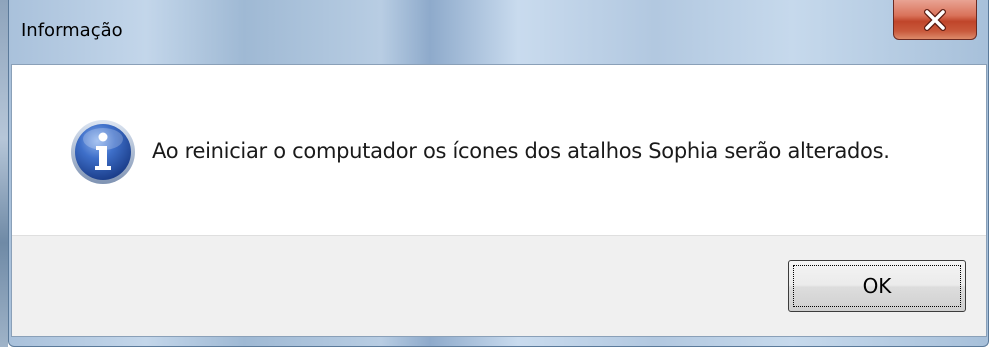 This screenshot has width=989, height=347. I want to click on close-icon, so click(935, 19).